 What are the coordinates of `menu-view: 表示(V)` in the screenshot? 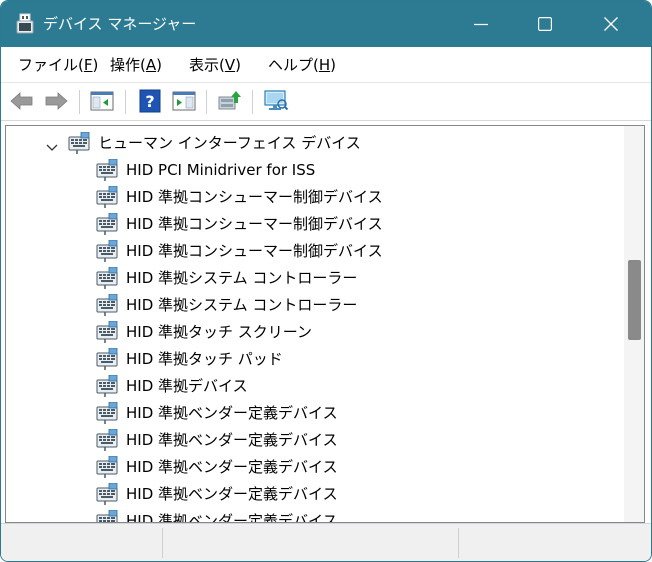 It's located at (215, 65).